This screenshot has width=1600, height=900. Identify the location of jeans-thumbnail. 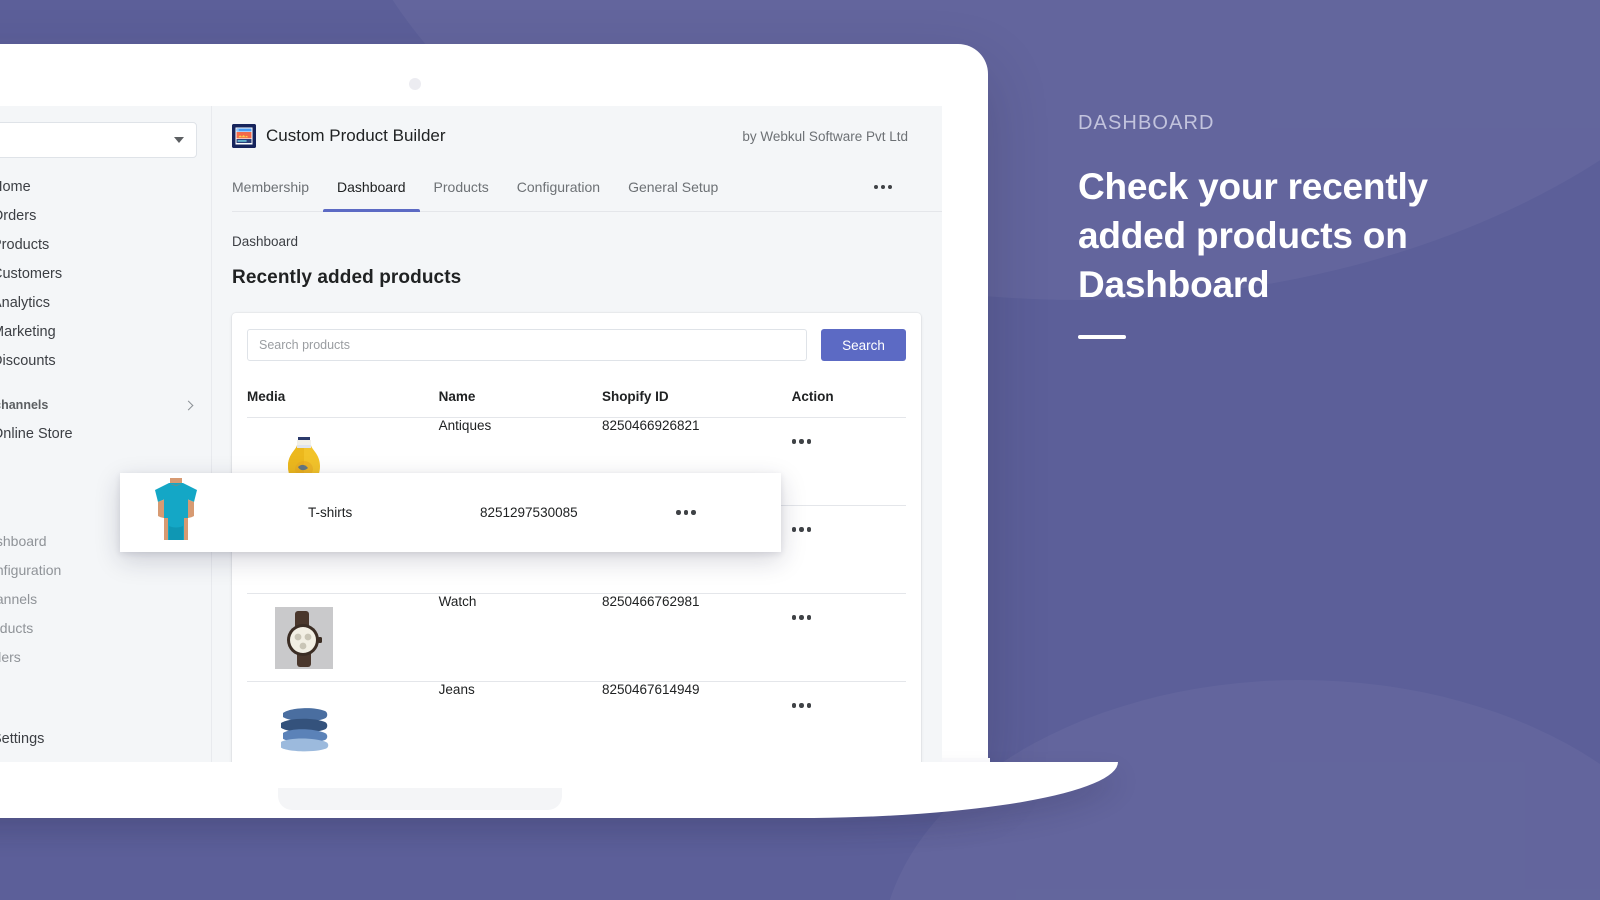
(304, 726).